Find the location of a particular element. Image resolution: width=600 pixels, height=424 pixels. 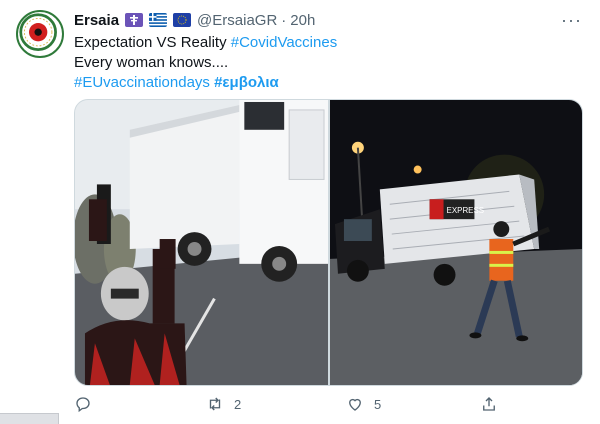

avatar is located at coordinates (40, 34).